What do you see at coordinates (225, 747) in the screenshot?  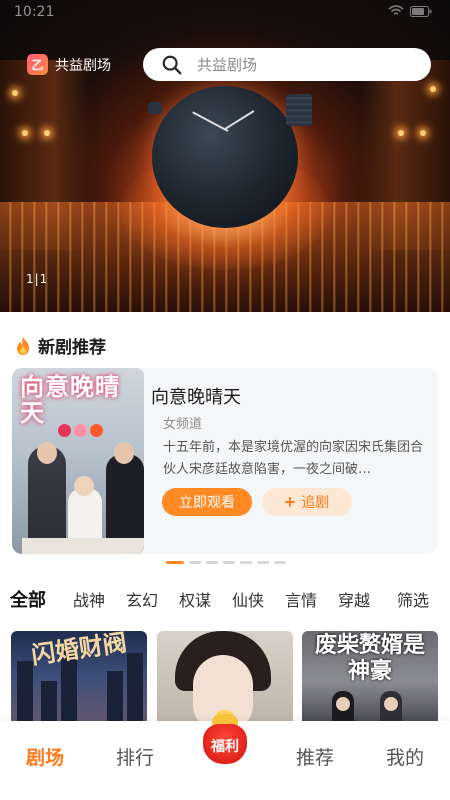 I see `nav-welfare-label: 福利` at bounding box center [225, 747].